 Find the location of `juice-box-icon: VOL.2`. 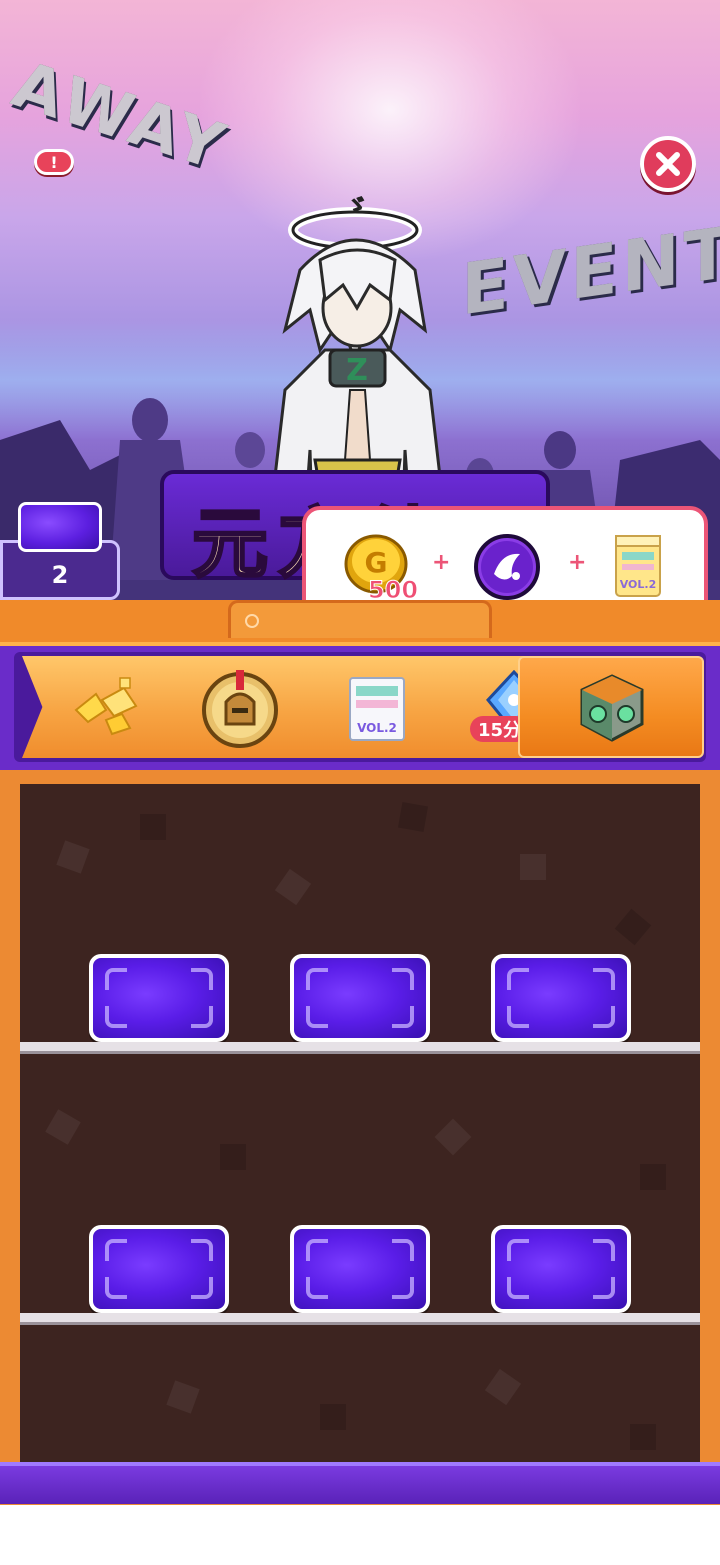

juice-box-icon: VOL.2 is located at coordinates (638, 566).